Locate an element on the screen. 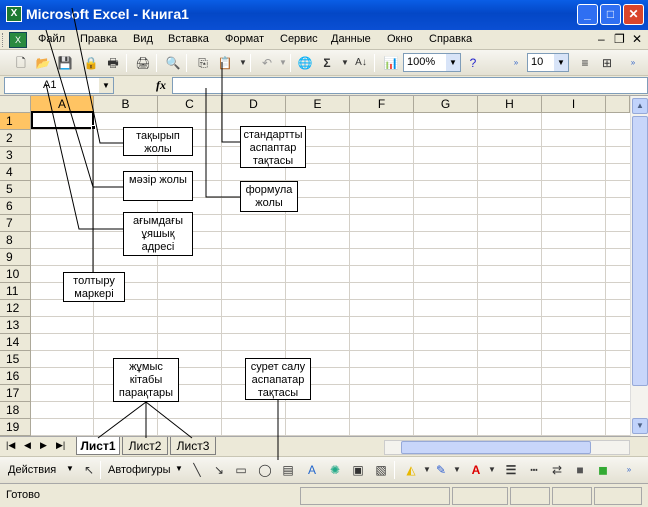 The width and height of the screenshot is (648, 507). callout-standard-toolbar: стандартты аспаптар тақтасы is located at coordinates (273, 147).